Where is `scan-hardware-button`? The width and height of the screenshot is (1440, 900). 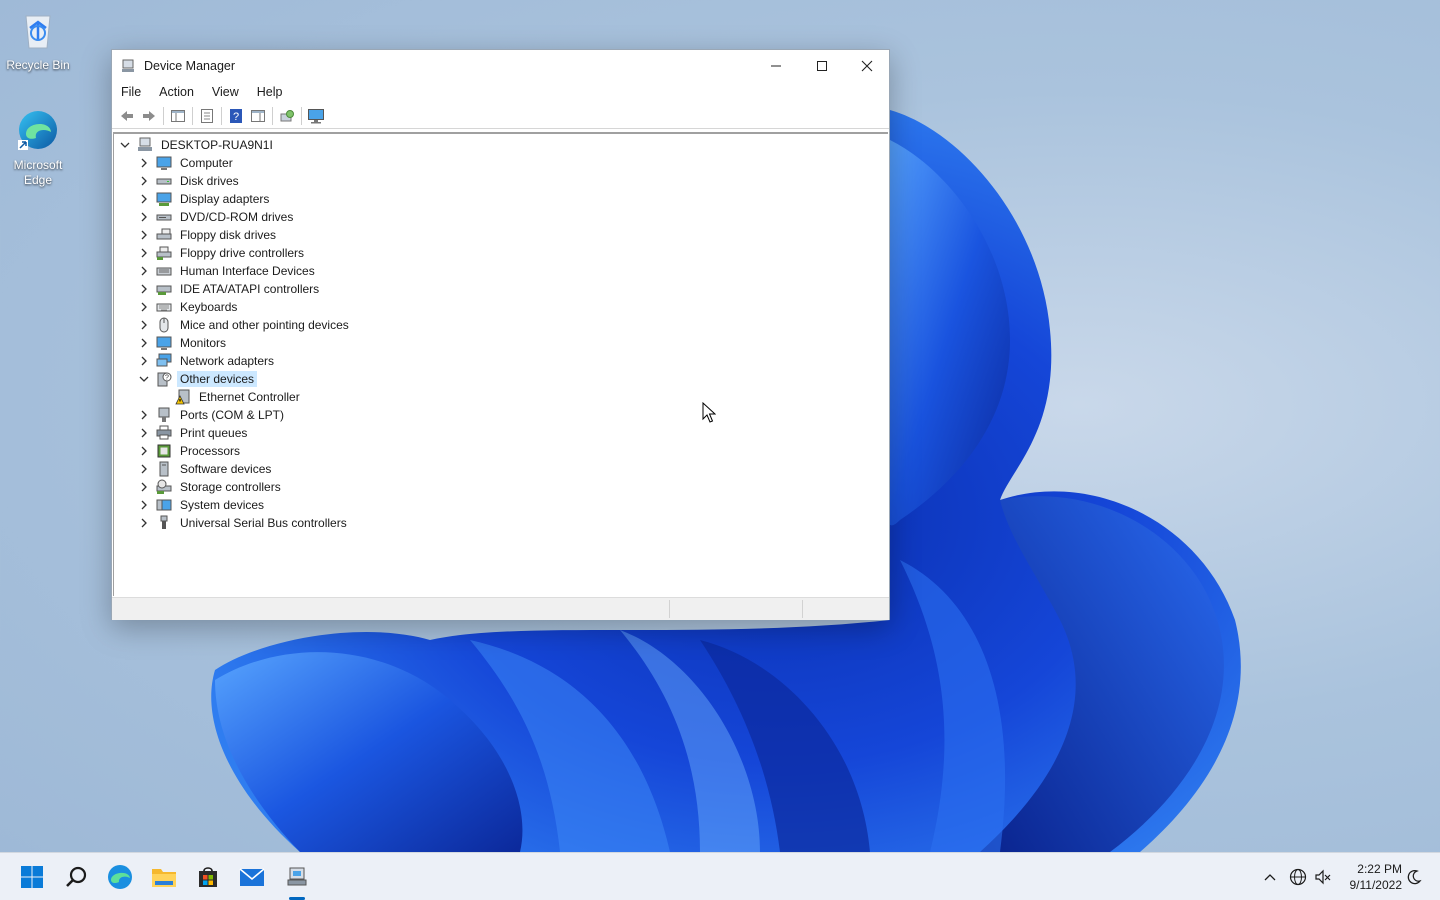 scan-hardware-button is located at coordinates (287, 116).